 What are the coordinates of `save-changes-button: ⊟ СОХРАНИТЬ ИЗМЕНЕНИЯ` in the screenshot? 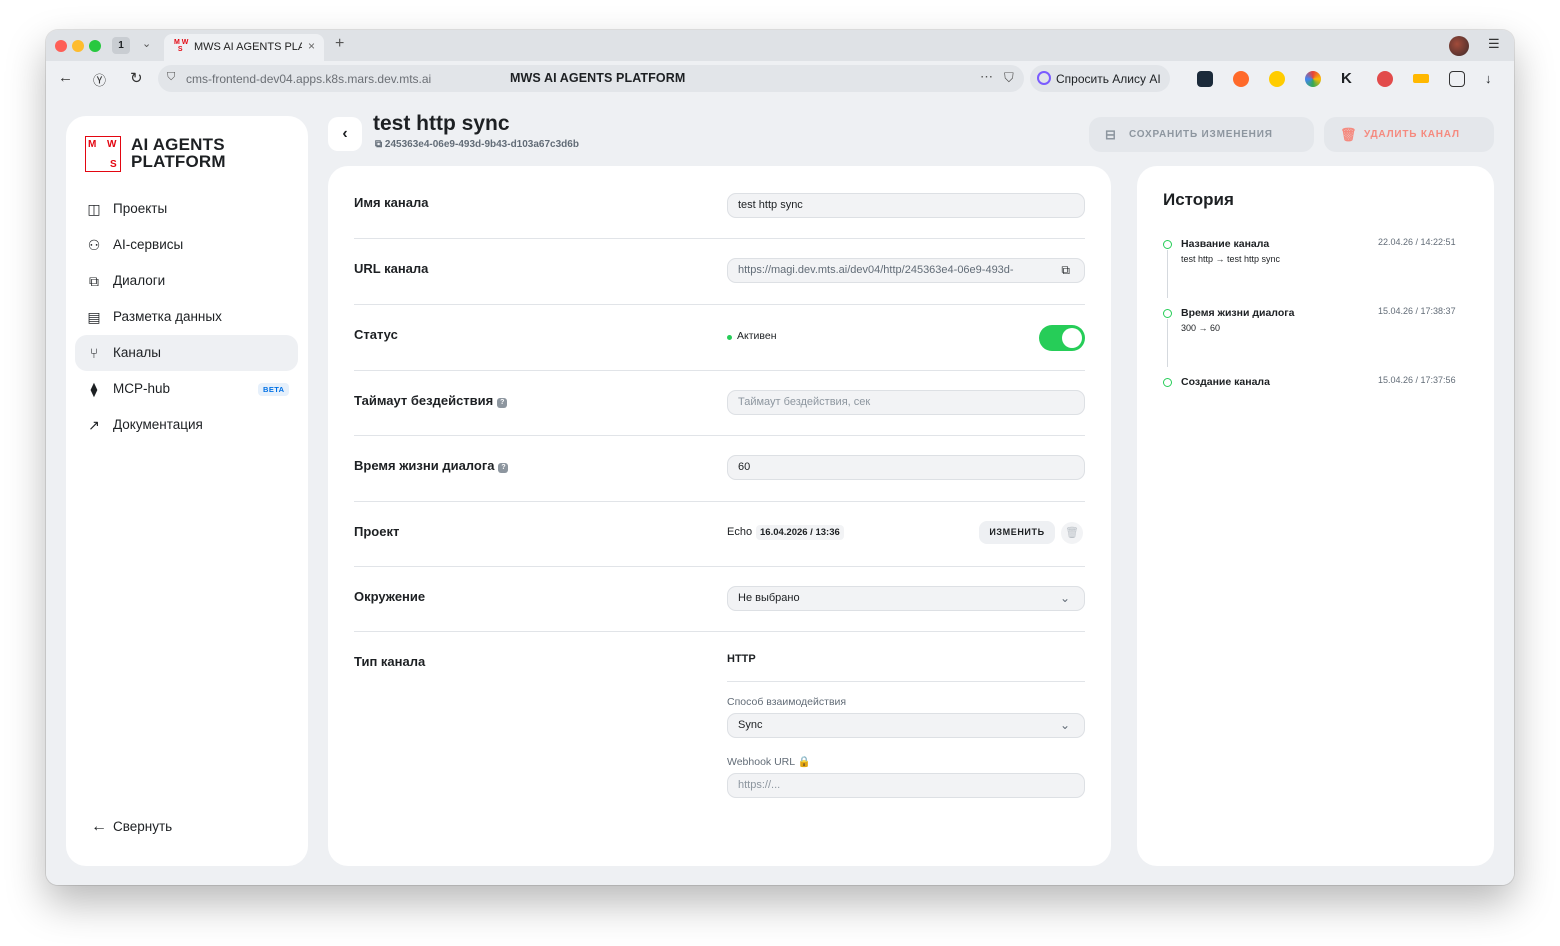 It's located at (1201, 134).